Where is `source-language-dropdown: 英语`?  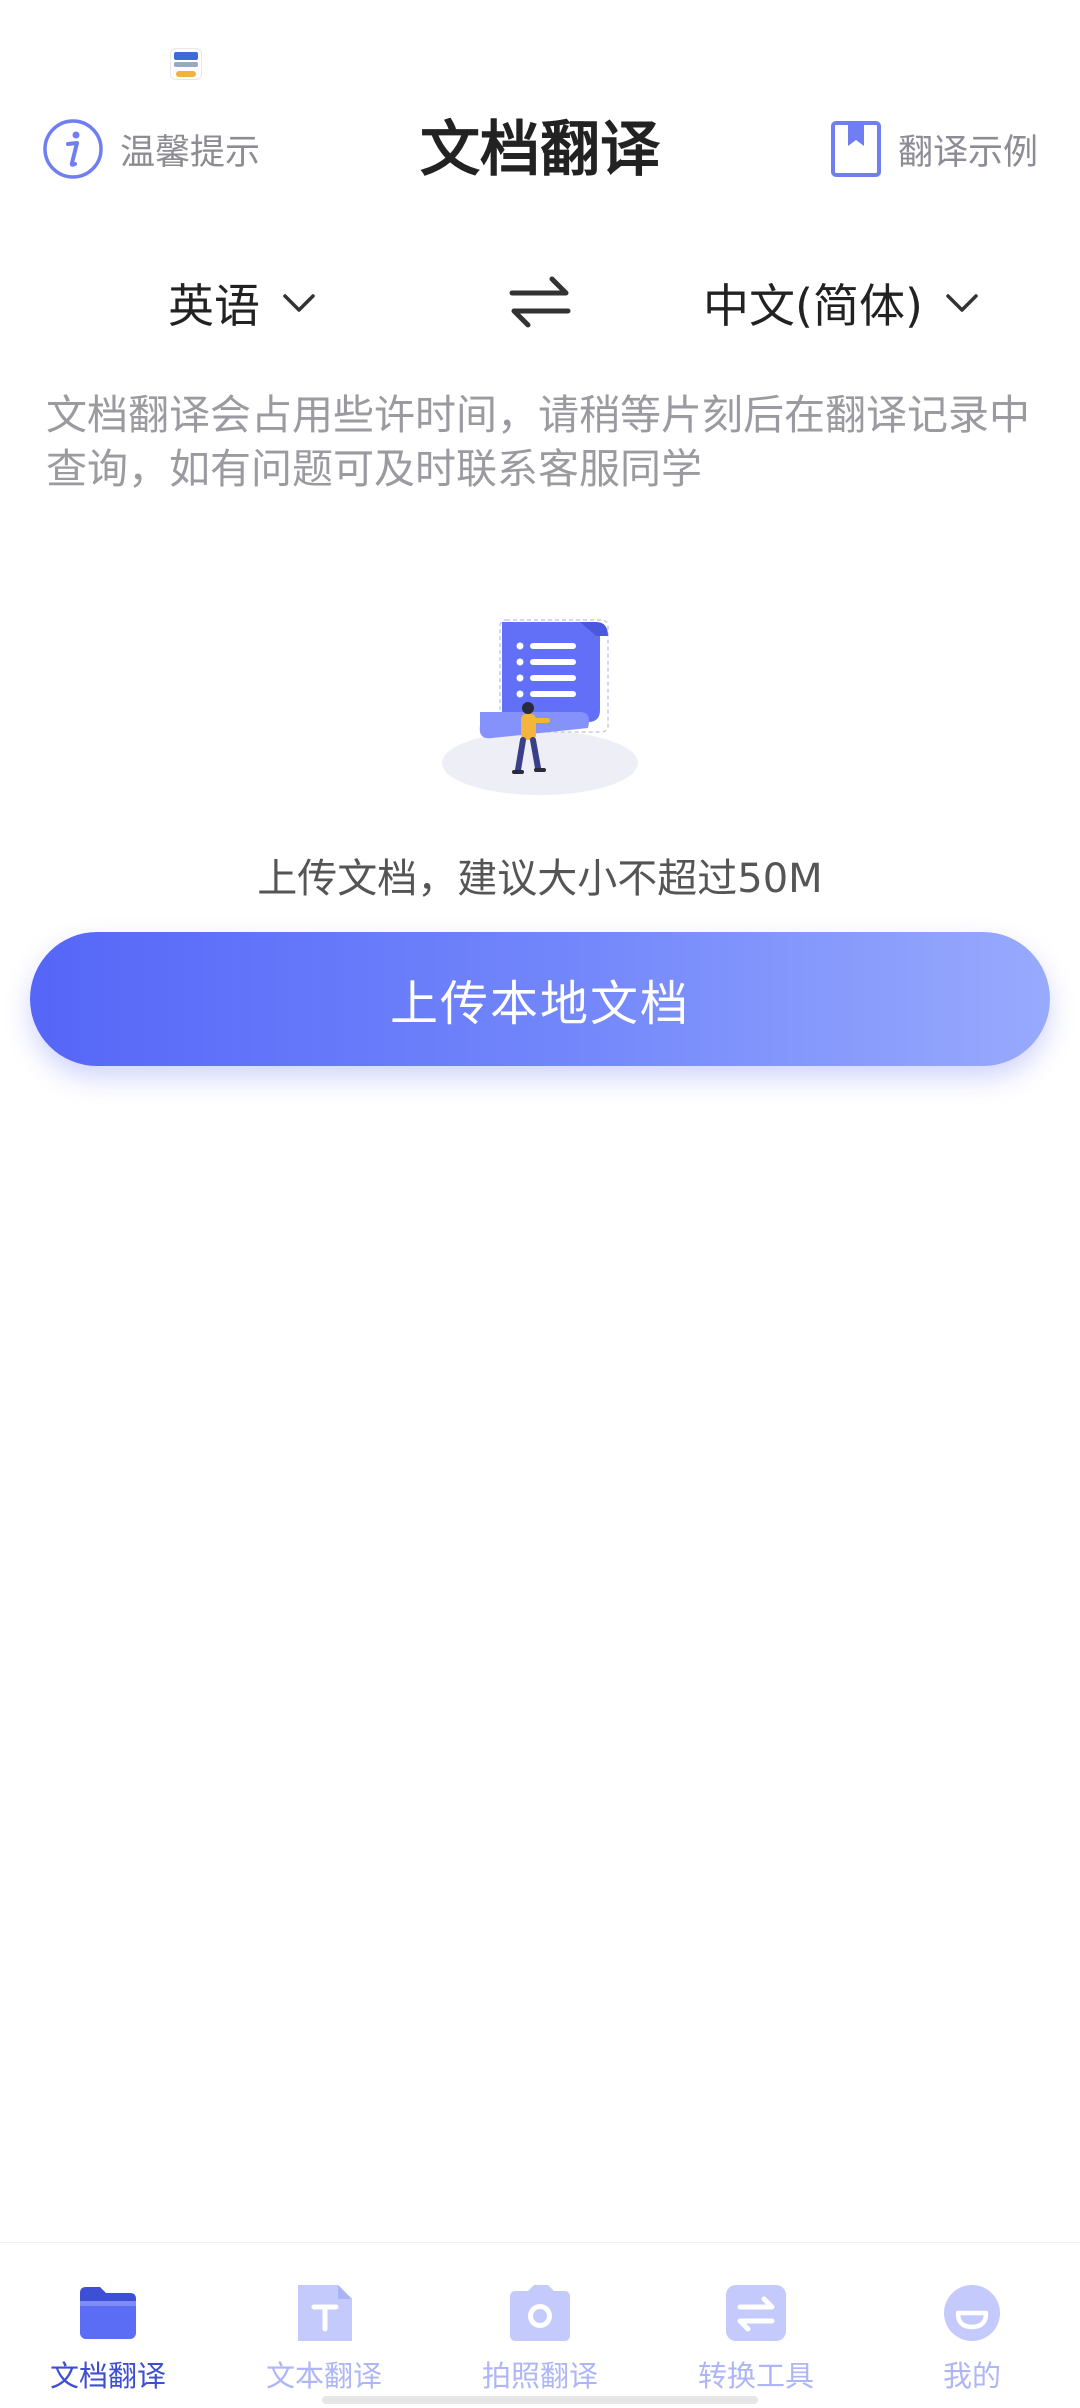
source-language-dropdown: 英语 is located at coordinates (242, 303).